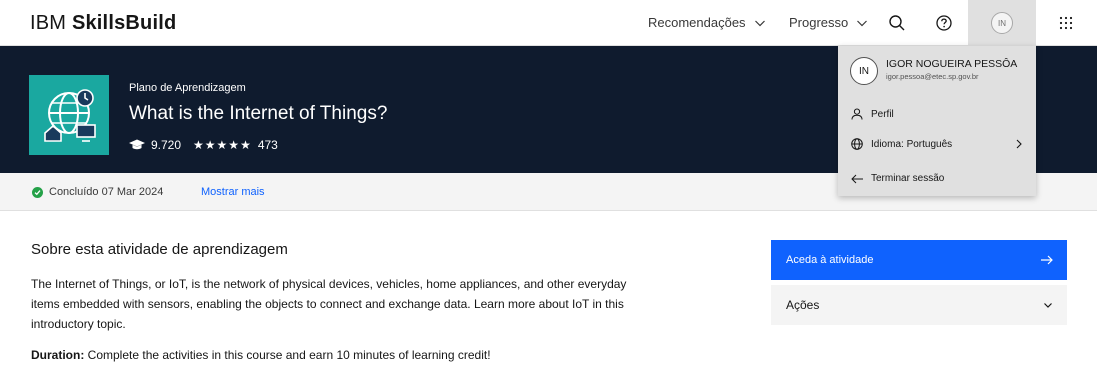 This screenshot has width=1097, height=376. I want to click on brand-logo: IBM SkillsBuild, so click(103, 23).